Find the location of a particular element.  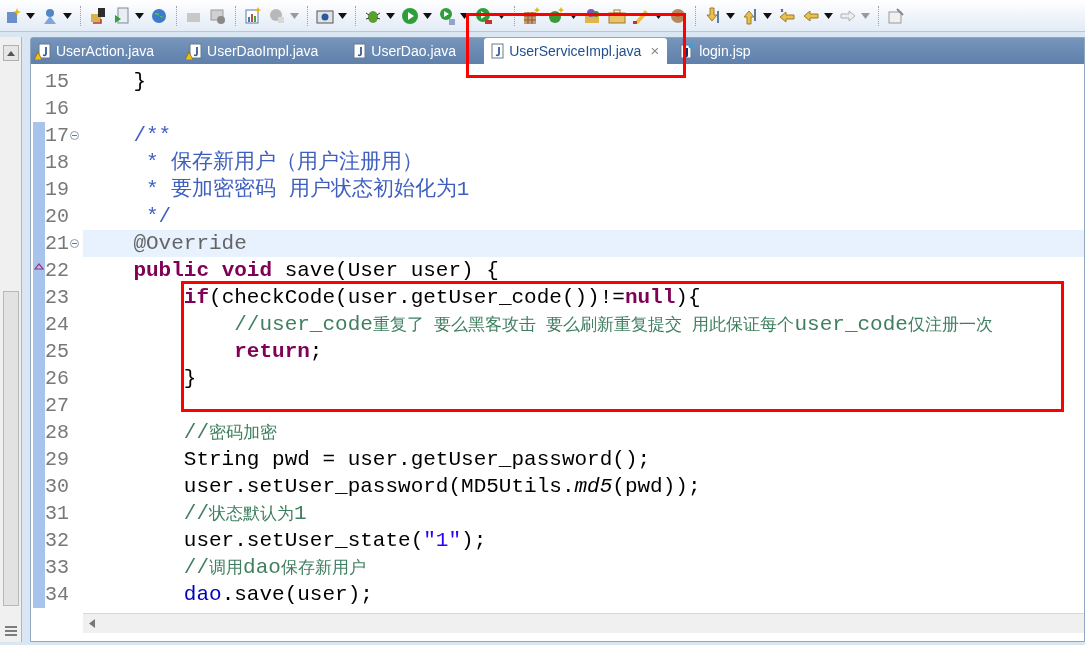

scroll-left-icon is located at coordinates (92, 623).